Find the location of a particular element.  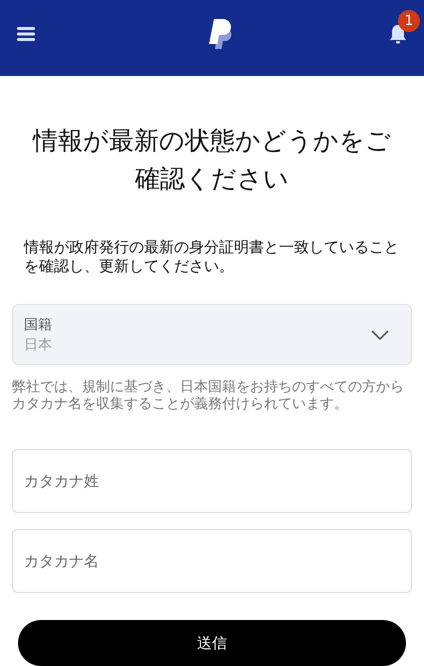

intro-text: 情報が政府発行の最新の身分証明書と一致していることを確認し、更新してください。 is located at coordinates (212, 257).